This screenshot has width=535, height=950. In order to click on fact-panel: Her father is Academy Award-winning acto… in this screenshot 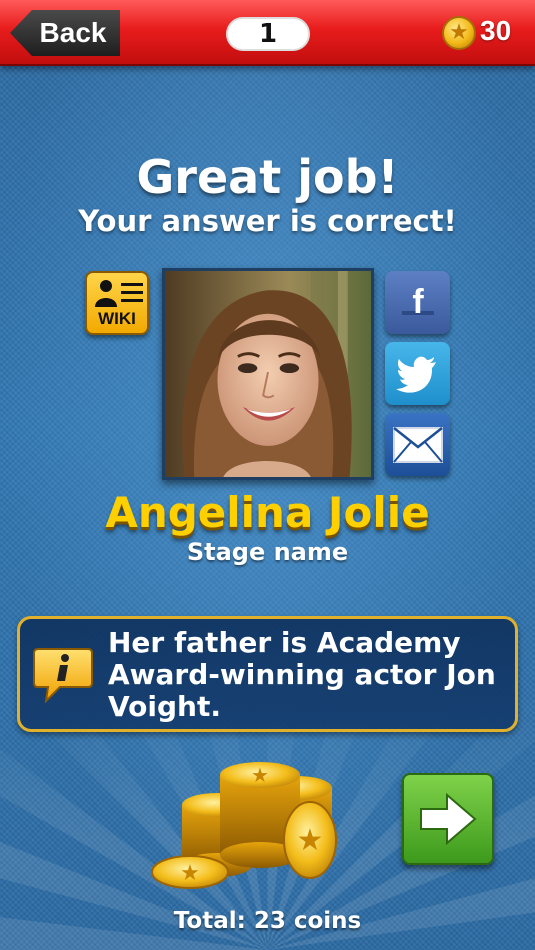, I will do `click(267, 674)`.